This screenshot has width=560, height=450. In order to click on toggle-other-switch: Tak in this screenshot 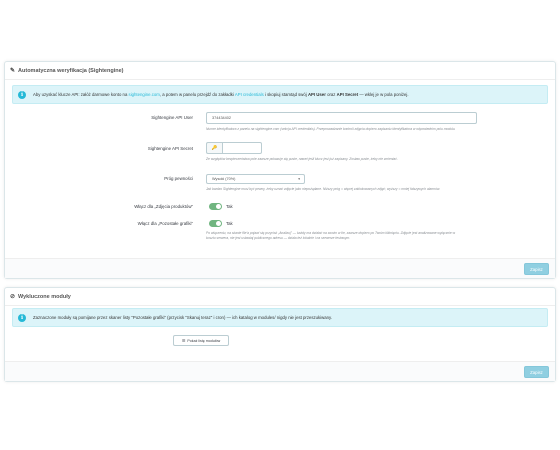, I will do `click(221, 223)`.